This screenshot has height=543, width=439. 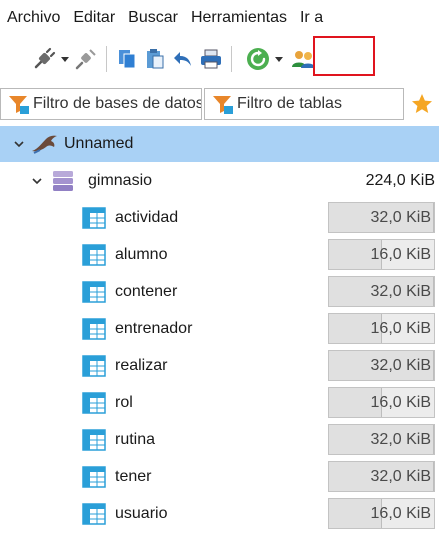 I want to click on plug-connect-icon, so click(x=45, y=58).